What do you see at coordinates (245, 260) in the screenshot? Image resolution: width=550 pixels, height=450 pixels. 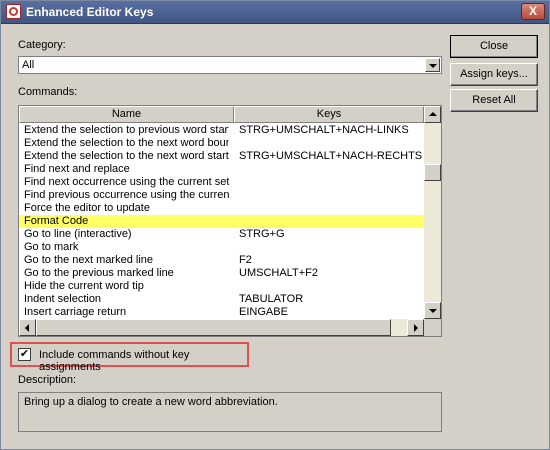 I see `command-keys-cell: F2` at bounding box center [245, 260].